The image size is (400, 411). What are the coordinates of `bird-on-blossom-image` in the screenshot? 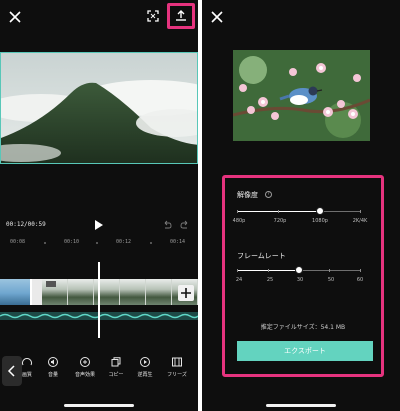 It's located at (301, 95).